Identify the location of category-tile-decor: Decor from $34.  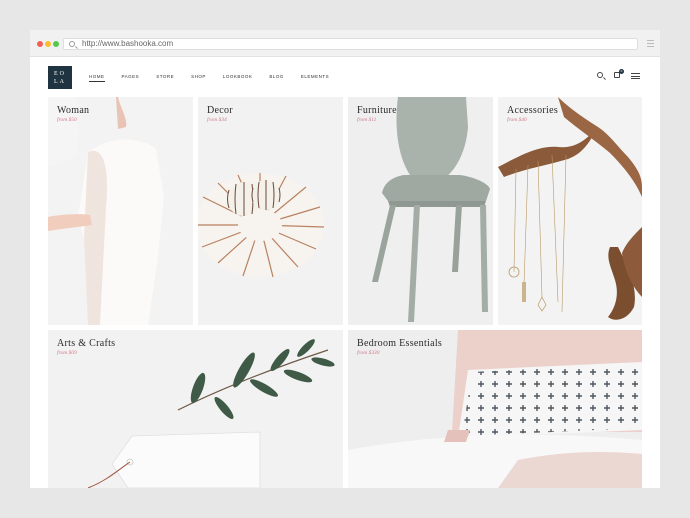
(270, 211).